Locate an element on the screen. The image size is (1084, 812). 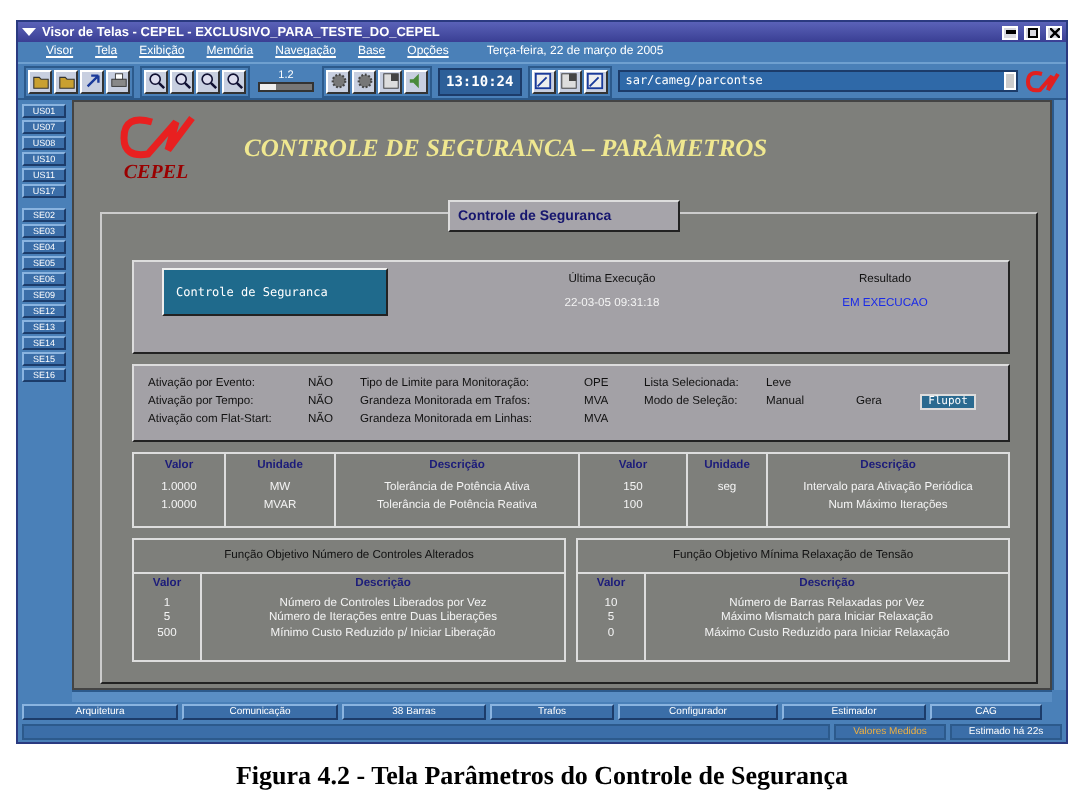
speaker-icon is located at coordinates (416, 81).